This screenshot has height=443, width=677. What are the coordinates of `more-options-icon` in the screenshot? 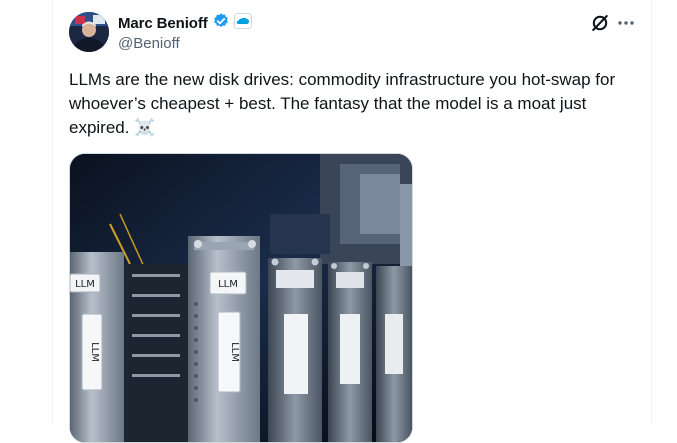 It's located at (626, 23).